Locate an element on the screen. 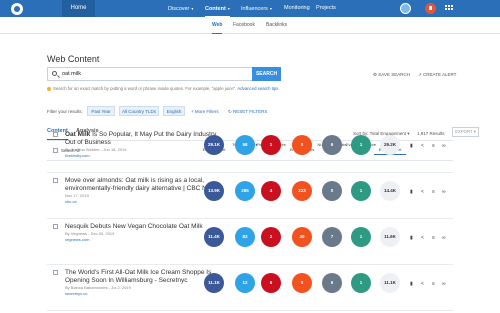 Image resolution: width=500 pixels, height=313 pixels. nav-home: Home is located at coordinates (78, 8).